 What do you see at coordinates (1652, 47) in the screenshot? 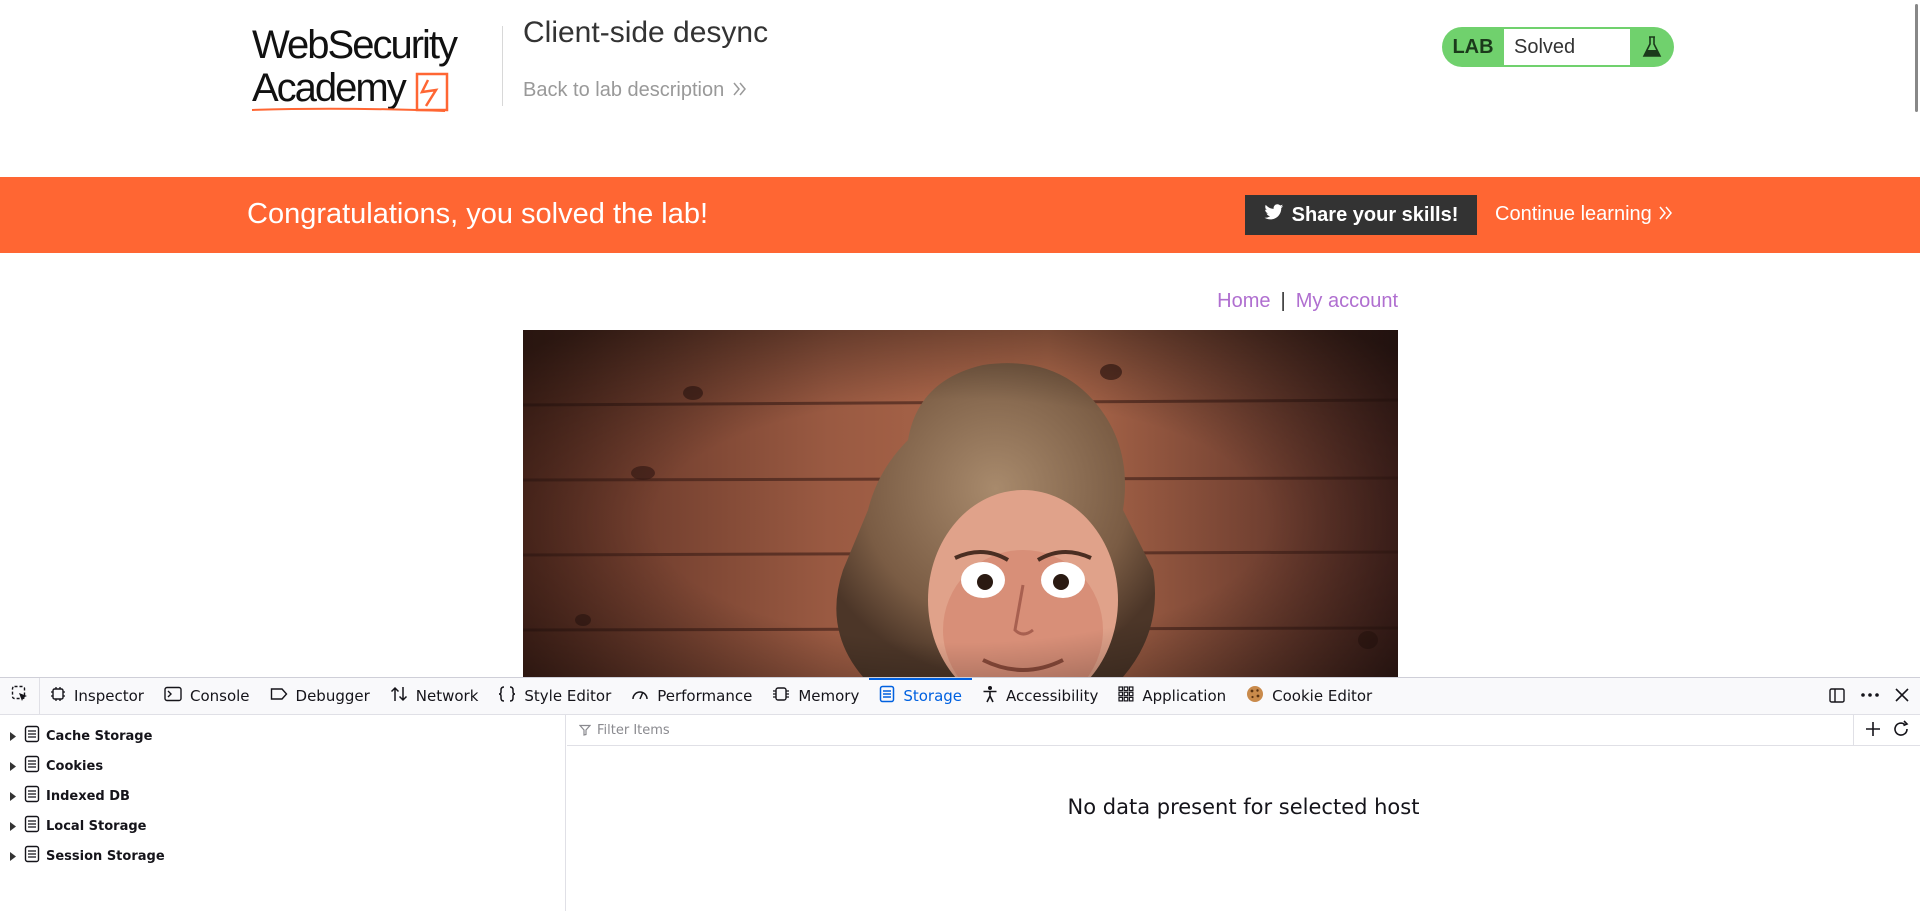
I see `flask-icon` at bounding box center [1652, 47].